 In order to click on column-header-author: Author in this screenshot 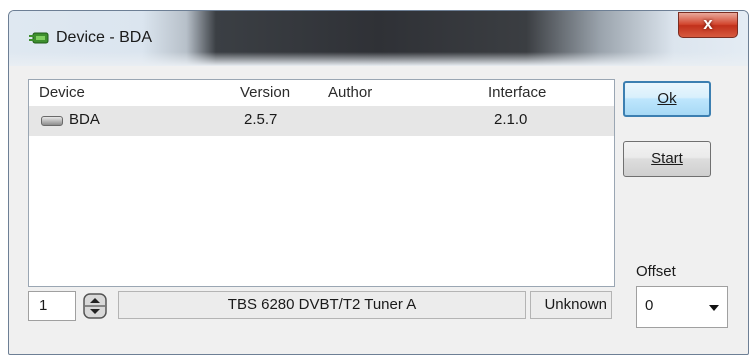, I will do `click(350, 92)`.